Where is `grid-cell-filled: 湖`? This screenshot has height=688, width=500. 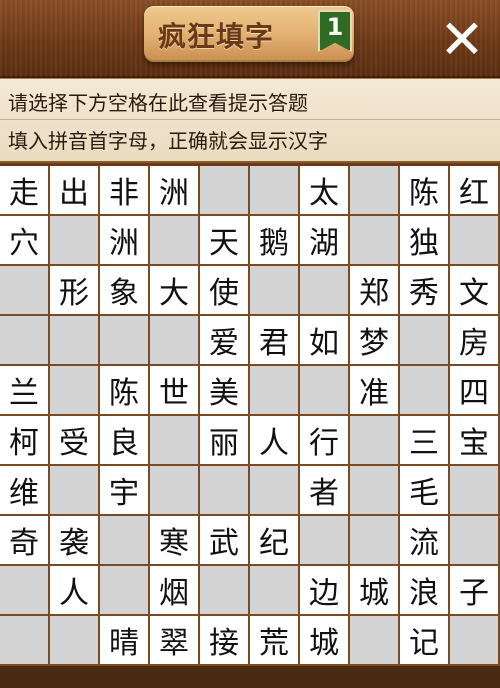 grid-cell-filled: 湖 is located at coordinates (325, 241).